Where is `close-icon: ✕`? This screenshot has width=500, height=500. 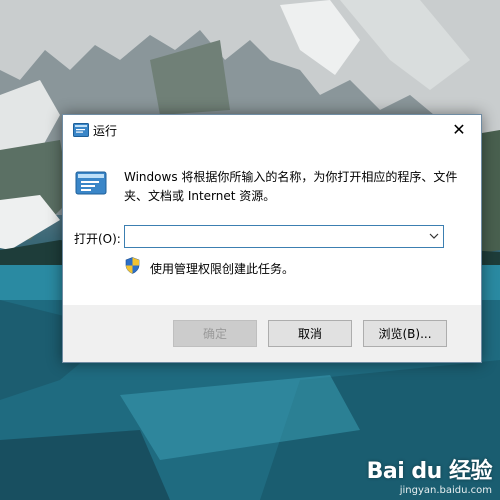 close-icon: ✕ is located at coordinates (459, 129).